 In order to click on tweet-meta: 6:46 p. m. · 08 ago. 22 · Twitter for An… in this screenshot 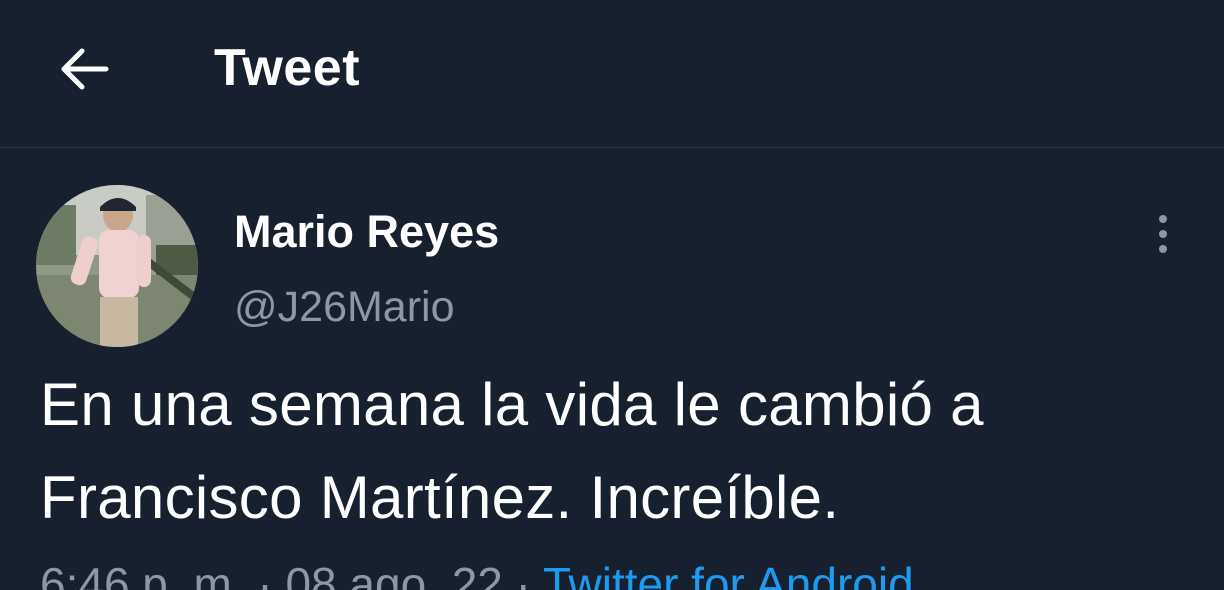, I will do `click(477, 573)`.